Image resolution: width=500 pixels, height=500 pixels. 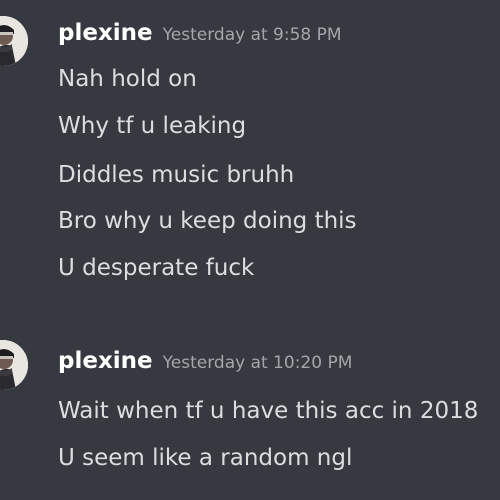 What do you see at coordinates (258, 363) in the screenshot?
I see `timestamp: Yesterday at 10:20 PM` at bounding box center [258, 363].